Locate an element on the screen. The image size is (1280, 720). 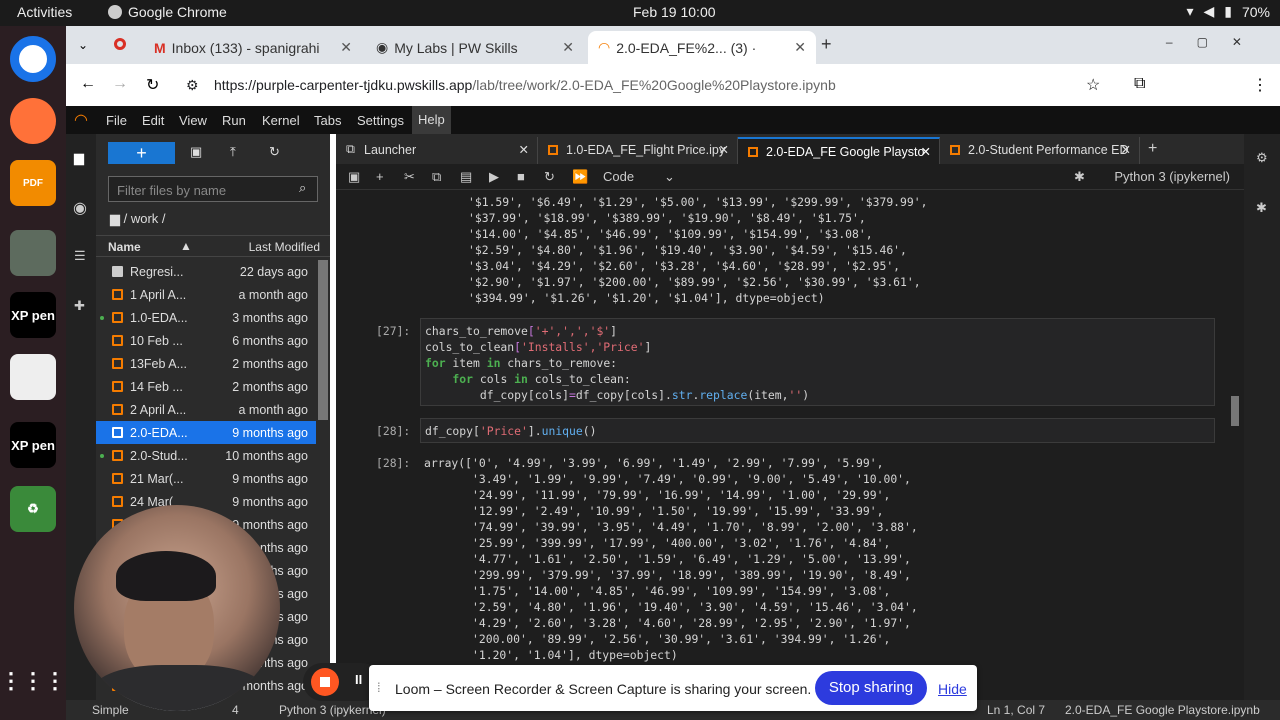
file-list-item: 2.0-EDA... 9 months ago is located at coordinates (206, 432).